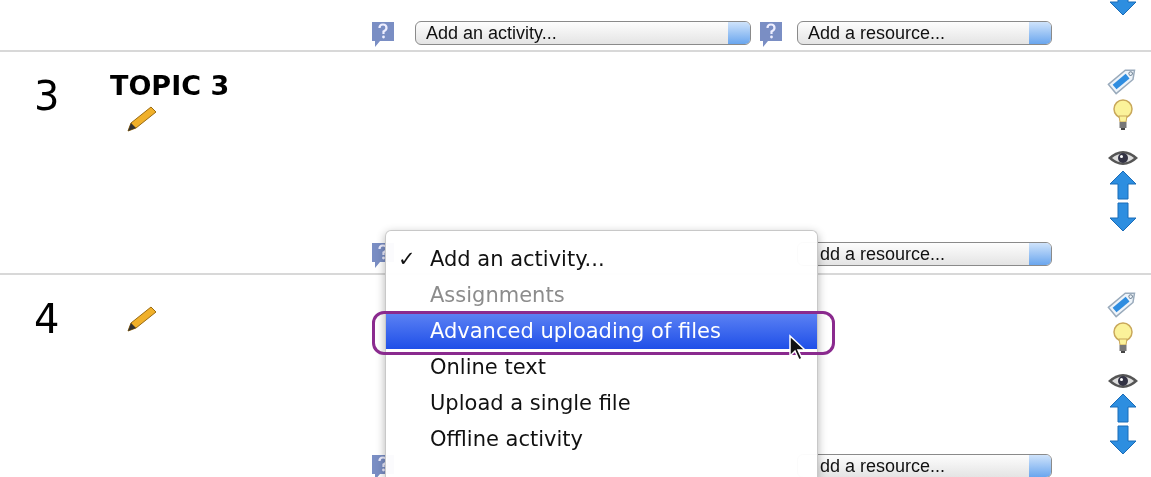 The image size is (1151, 477). I want to click on check-mark: ✓, so click(407, 259).